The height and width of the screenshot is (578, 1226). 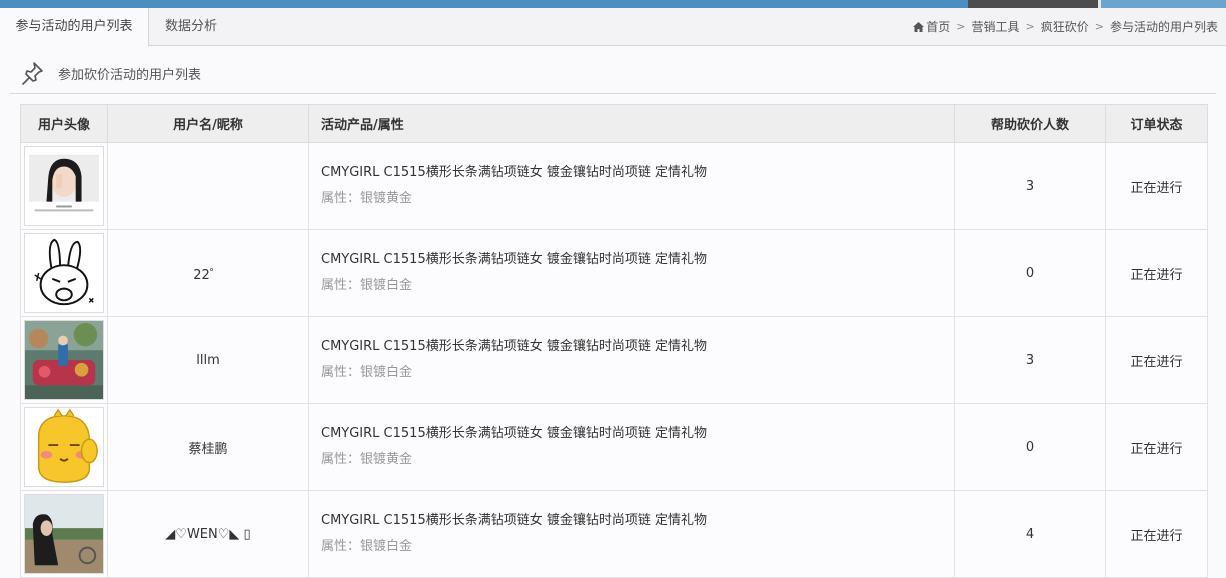 What do you see at coordinates (938, 27) in the screenshot?
I see `breadcrumb-home: 首页` at bounding box center [938, 27].